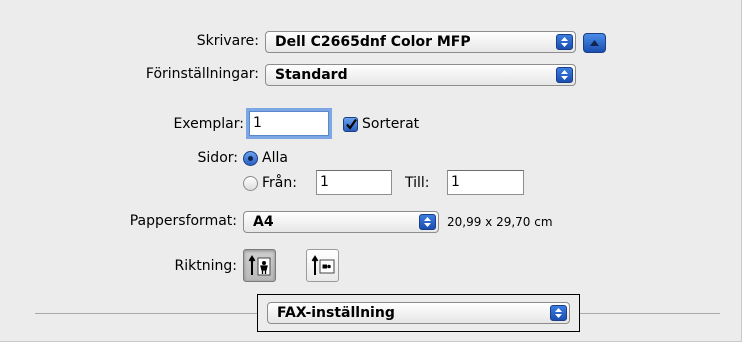 Image resolution: width=742 pixels, height=342 pixels. What do you see at coordinates (227, 41) in the screenshot?
I see `printer-label: Skrivare:` at bounding box center [227, 41].